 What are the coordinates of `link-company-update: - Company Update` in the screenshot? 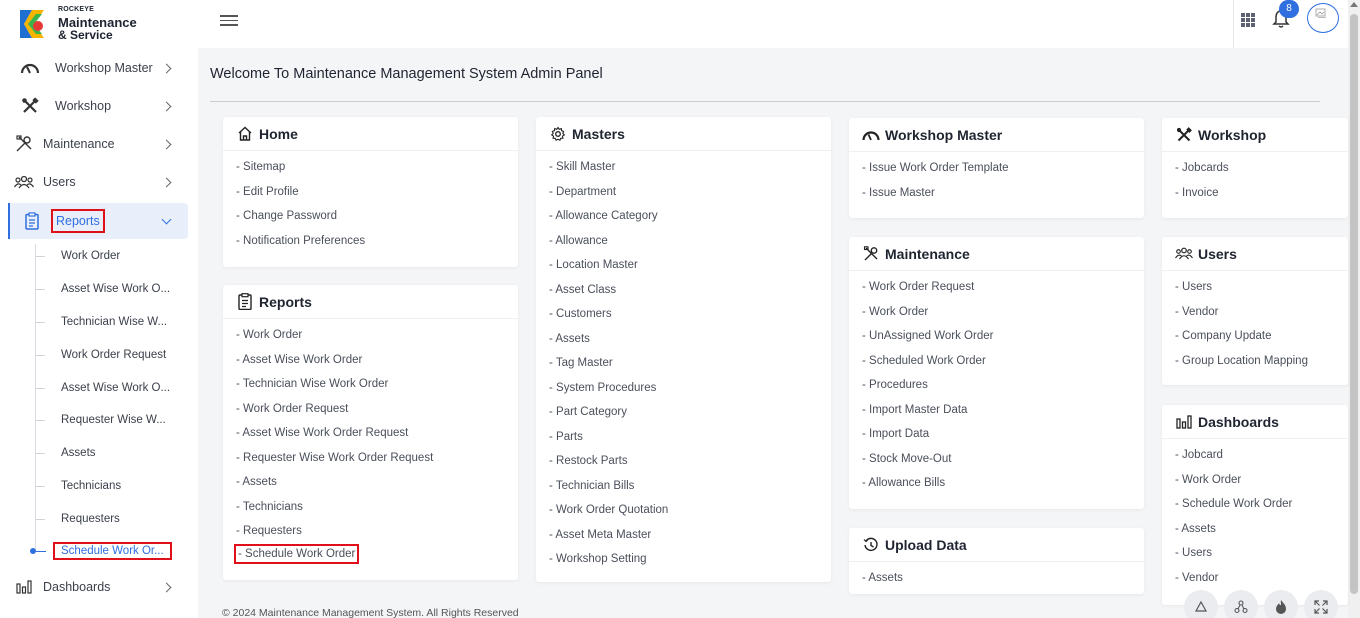 It's located at (1261, 336).